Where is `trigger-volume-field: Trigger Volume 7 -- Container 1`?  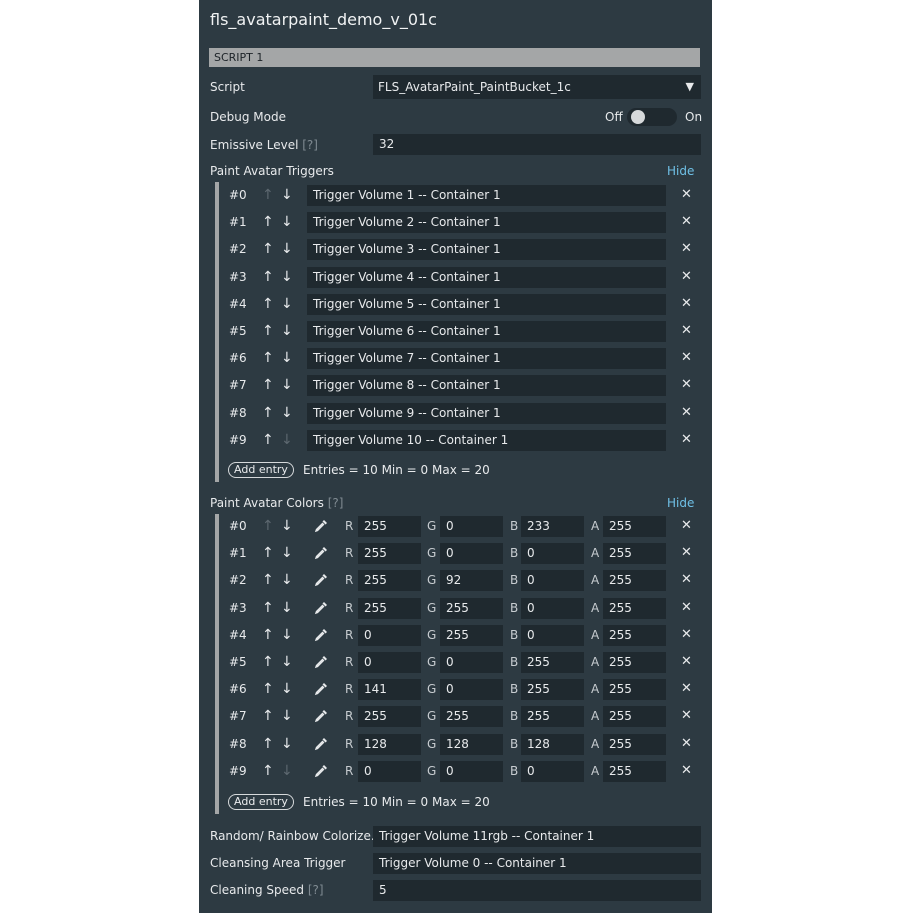 trigger-volume-field: Trigger Volume 7 -- Container 1 is located at coordinates (486, 359).